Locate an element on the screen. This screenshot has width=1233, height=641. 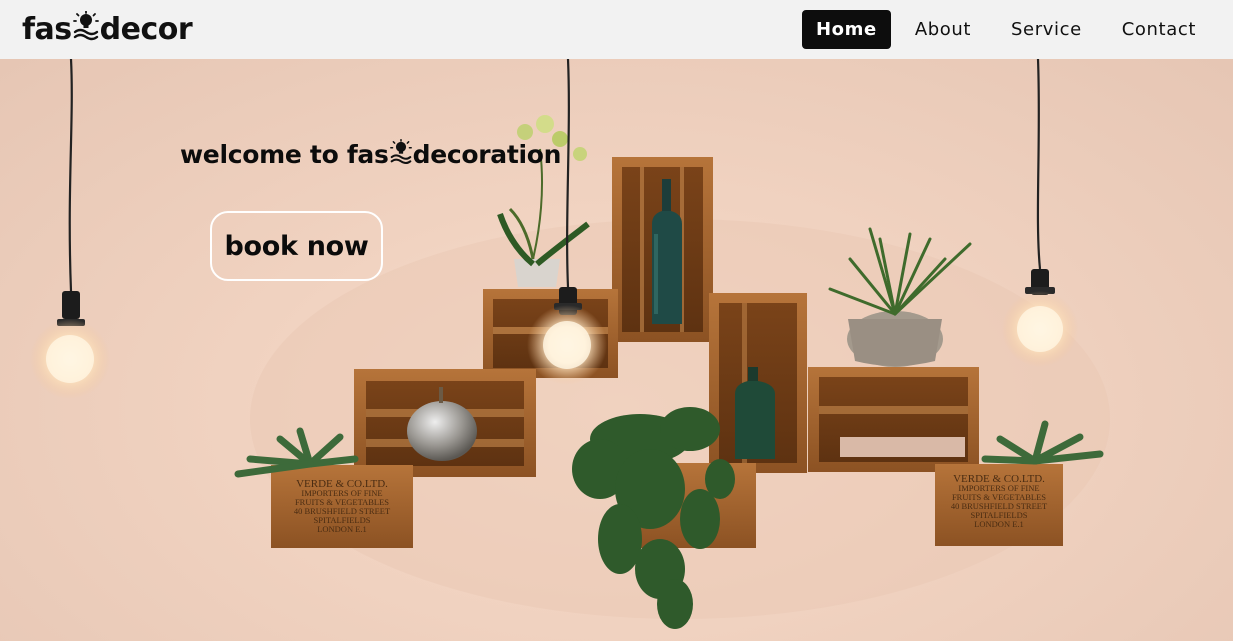
hero-title-right: decoration is located at coordinates (487, 154).